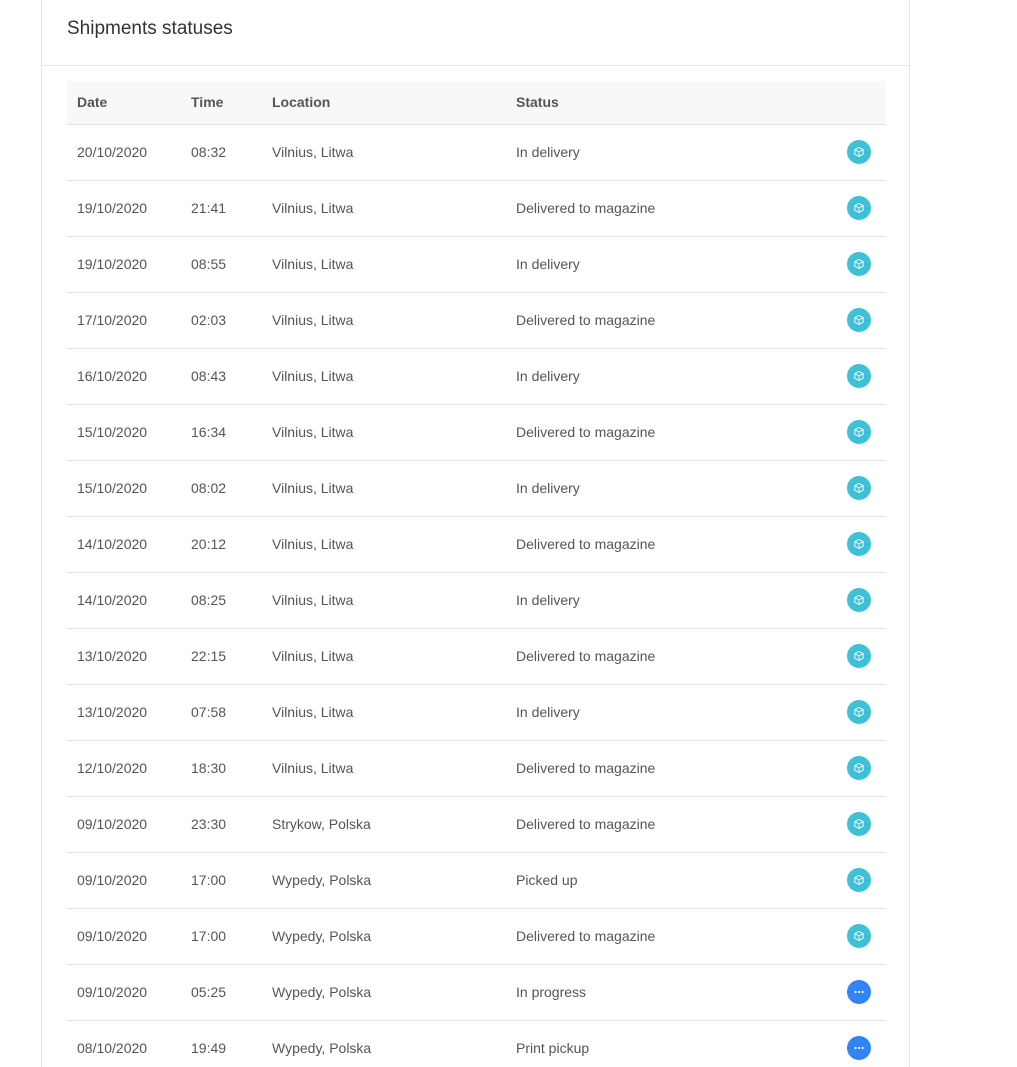 This screenshot has width=1017, height=1067. What do you see at coordinates (475, 33) in the screenshot?
I see `card-header: Shipments statuses` at bounding box center [475, 33].